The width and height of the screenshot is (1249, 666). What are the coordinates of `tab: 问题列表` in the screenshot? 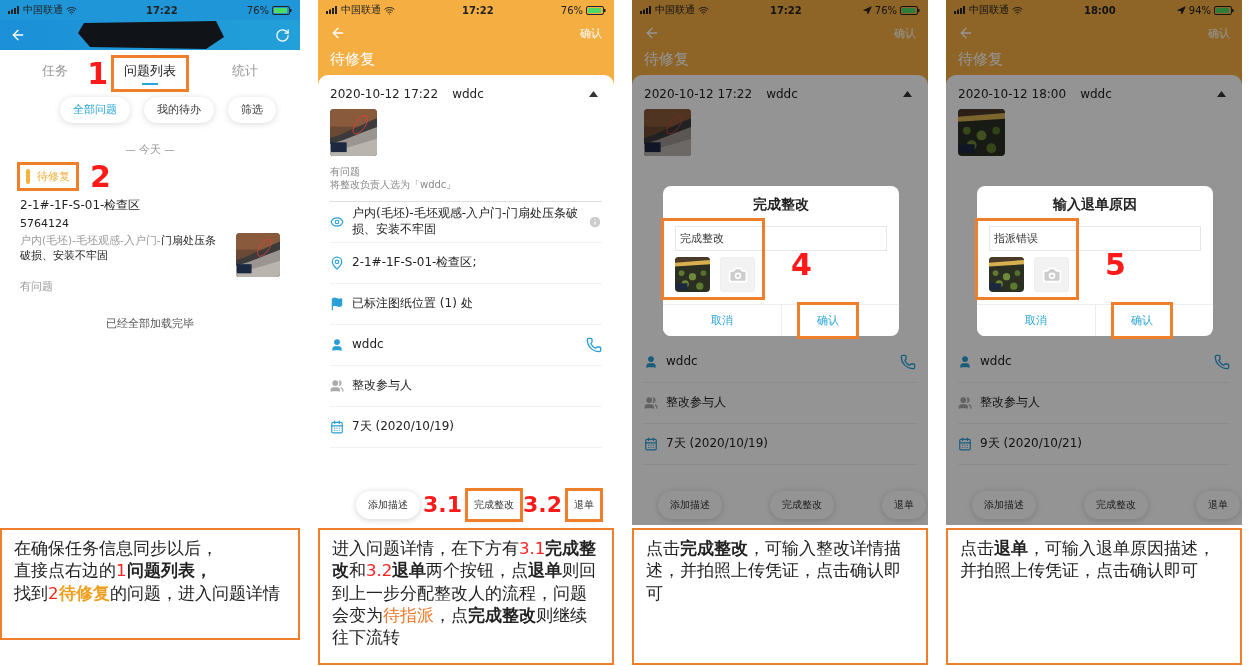 It's located at (150, 73).